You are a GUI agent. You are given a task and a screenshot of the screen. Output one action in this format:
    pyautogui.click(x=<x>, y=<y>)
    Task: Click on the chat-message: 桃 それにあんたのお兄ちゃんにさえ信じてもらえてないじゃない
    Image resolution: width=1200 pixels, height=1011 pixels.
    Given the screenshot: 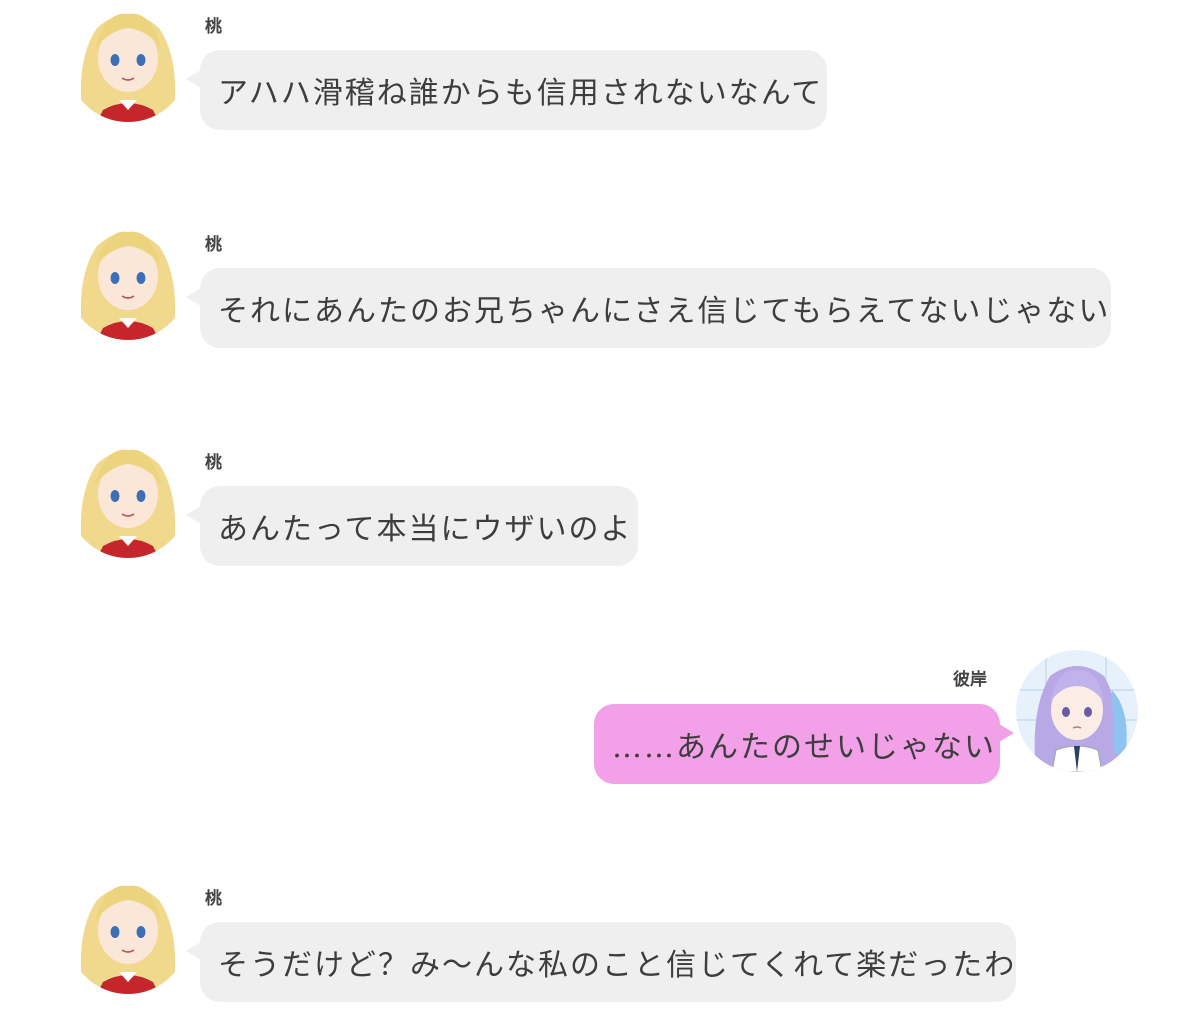 What is the action you would take?
    pyautogui.click(x=600, y=288)
    